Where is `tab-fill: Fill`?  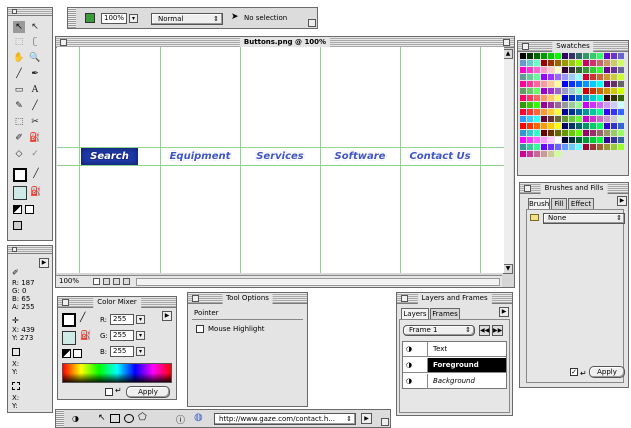 tab-fill: Fill is located at coordinates (559, 203).